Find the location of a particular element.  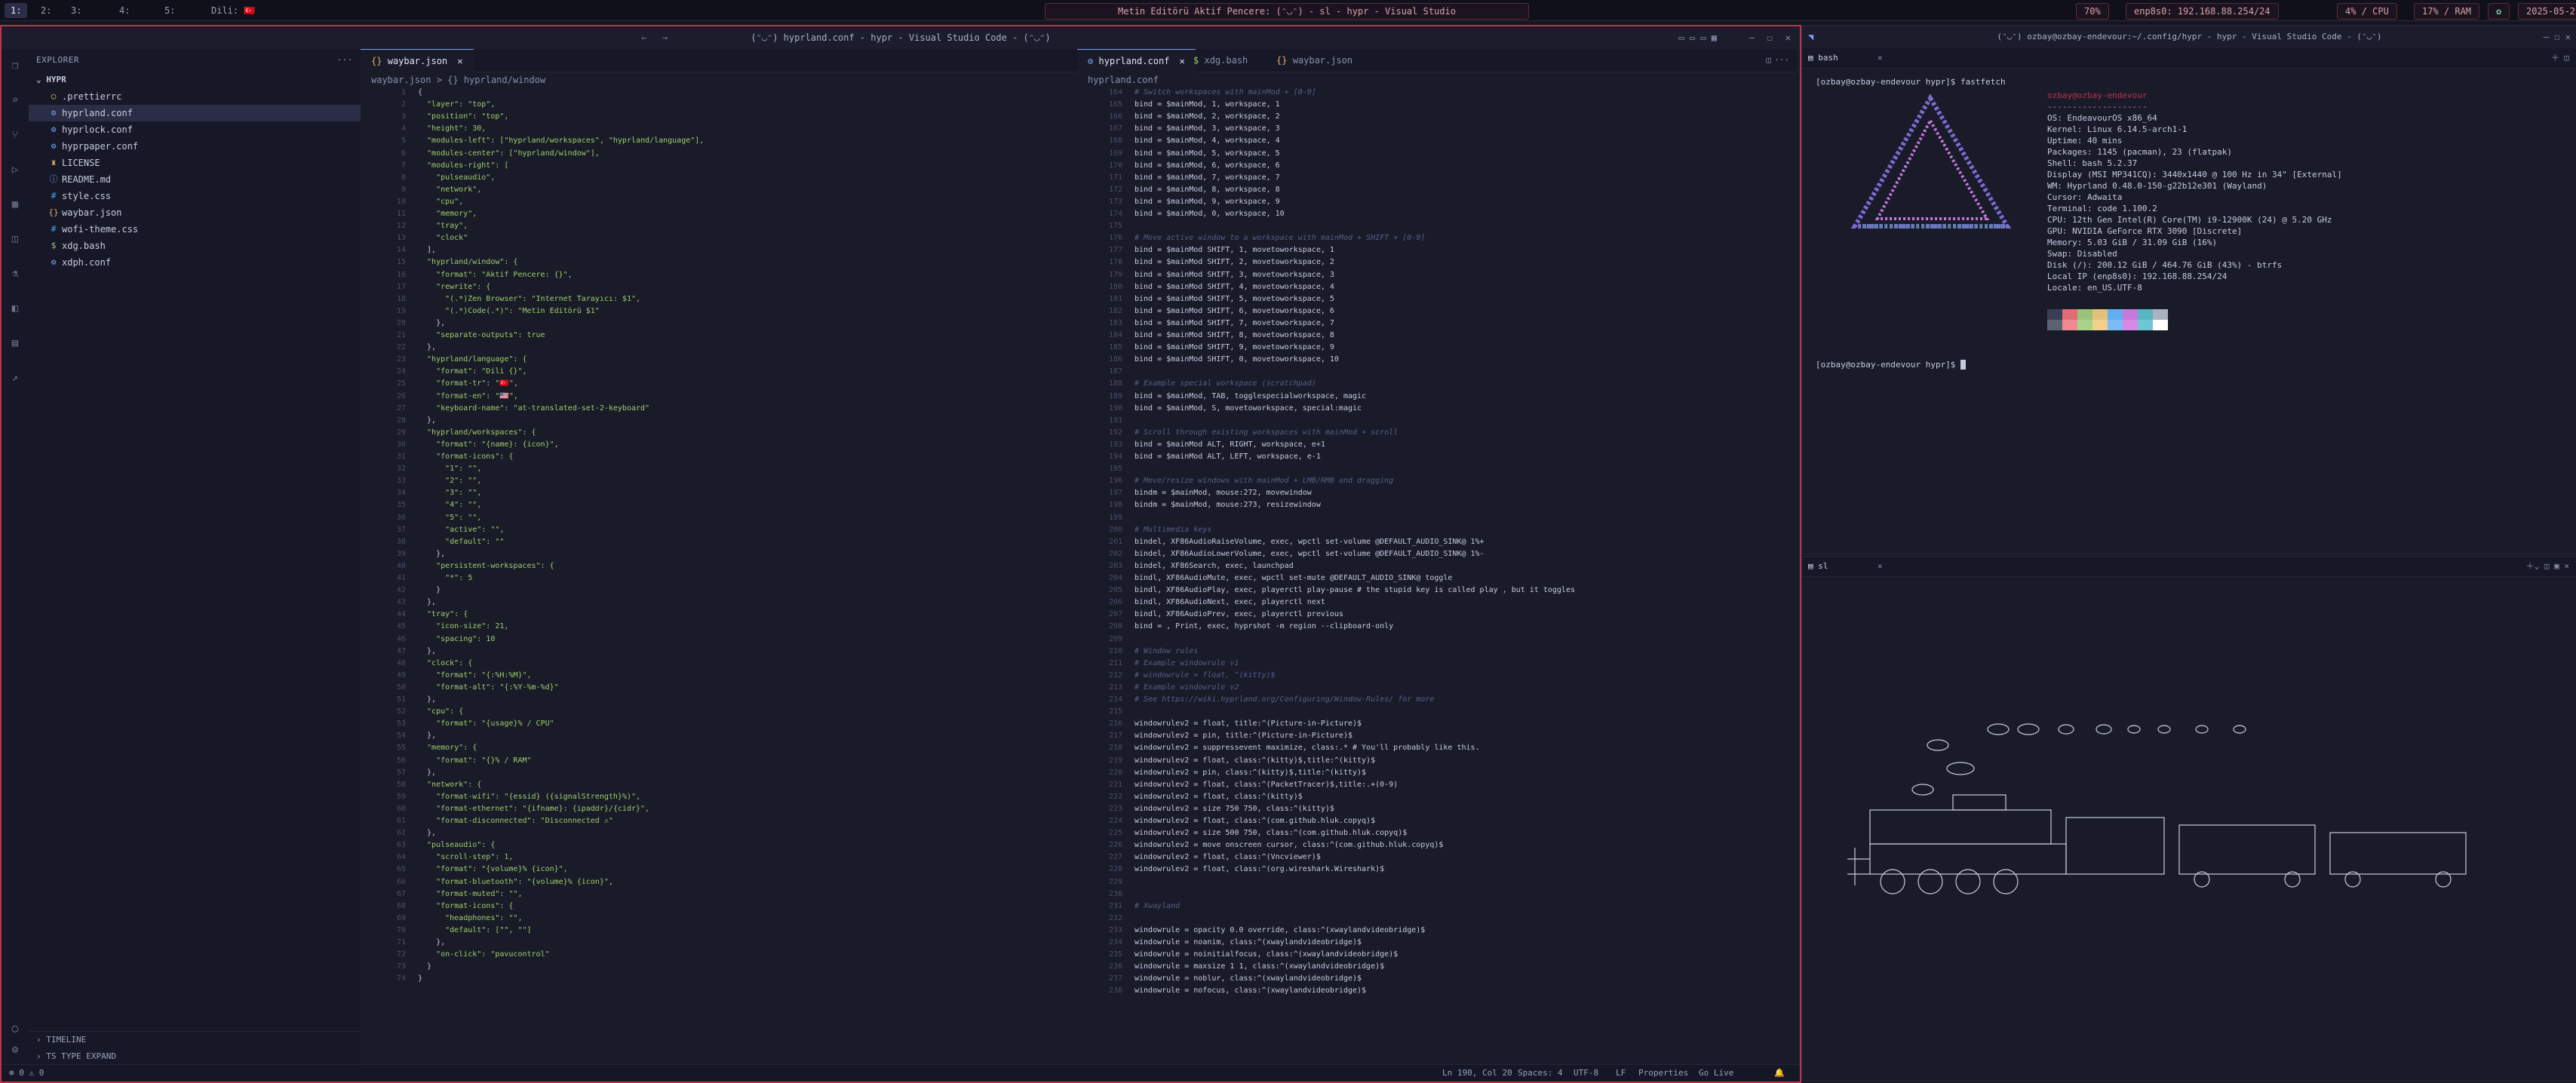

line-number: 185 is located at coordinates (1115, 347).